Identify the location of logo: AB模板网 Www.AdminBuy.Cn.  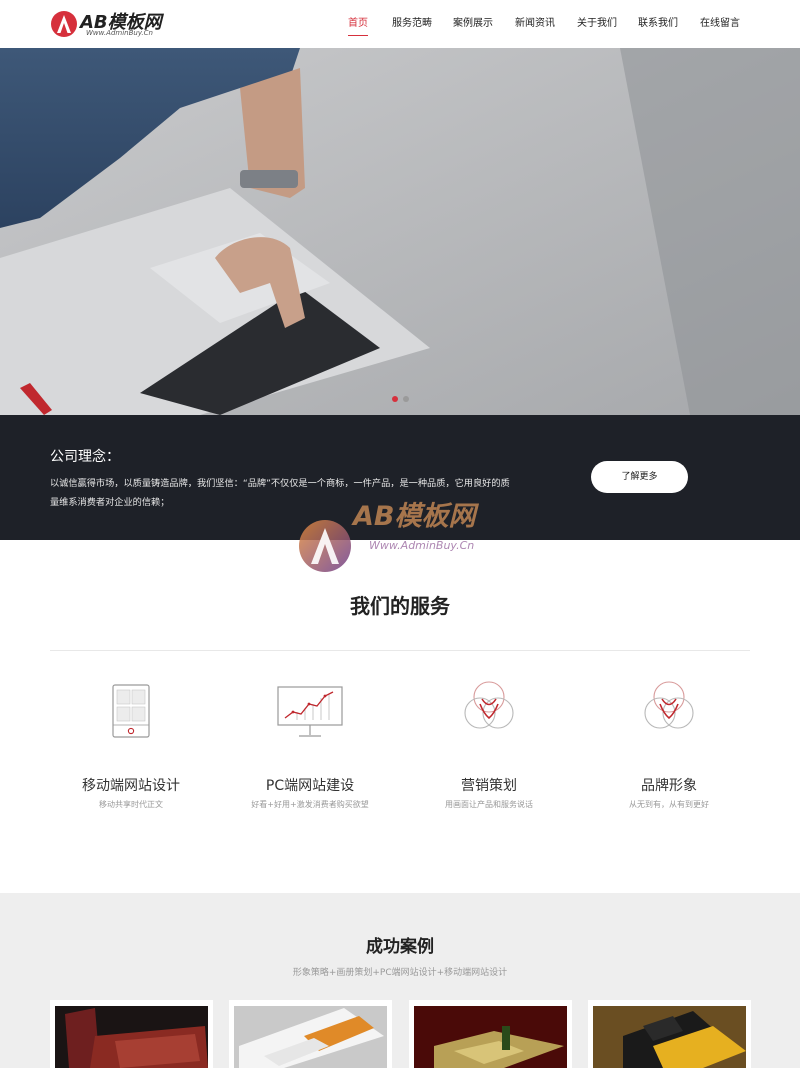
(115, 24).